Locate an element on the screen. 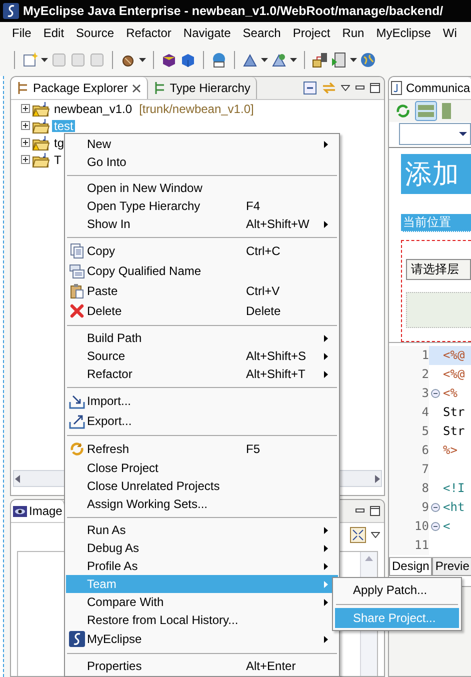  shortcut-text: F5 is located at coordinates (254, 449).